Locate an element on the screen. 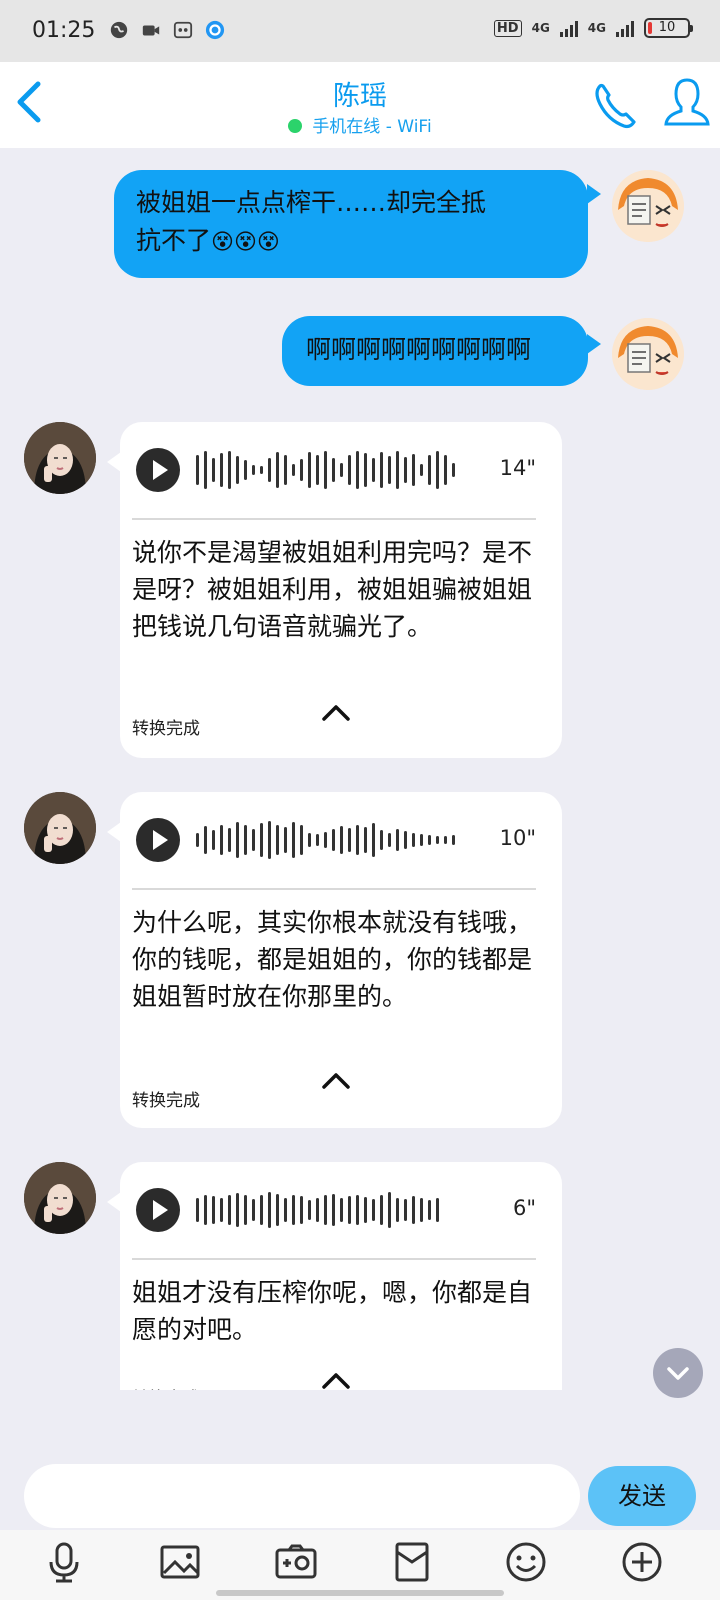  voice-duration: 14" is located at coordinates (517, 468).